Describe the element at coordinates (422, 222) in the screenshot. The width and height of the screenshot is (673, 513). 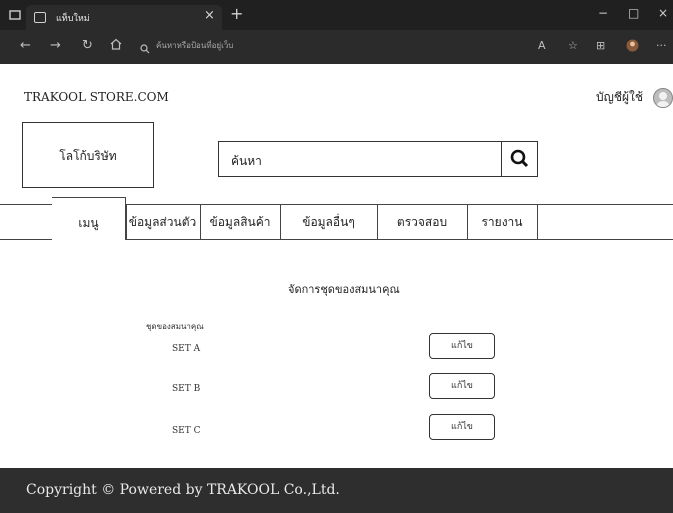
I see `tab-inspect: ตรวจสอบ` at that location.